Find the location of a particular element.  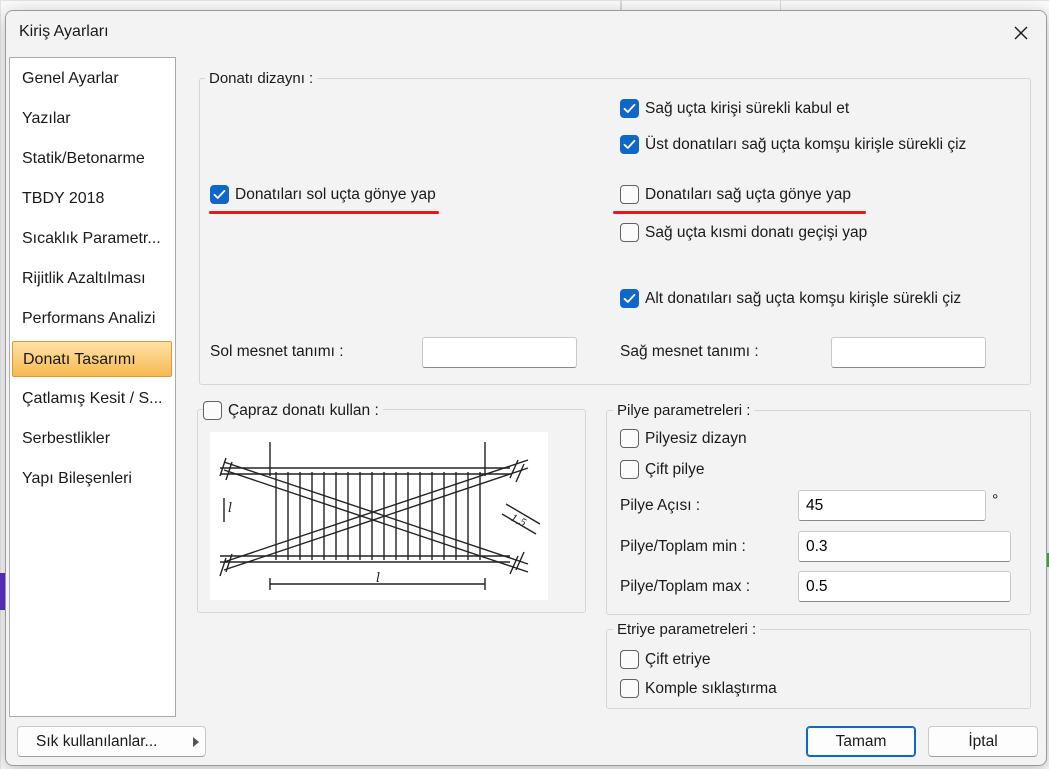

chevron-right-icon is located at coordinates (196, 742).